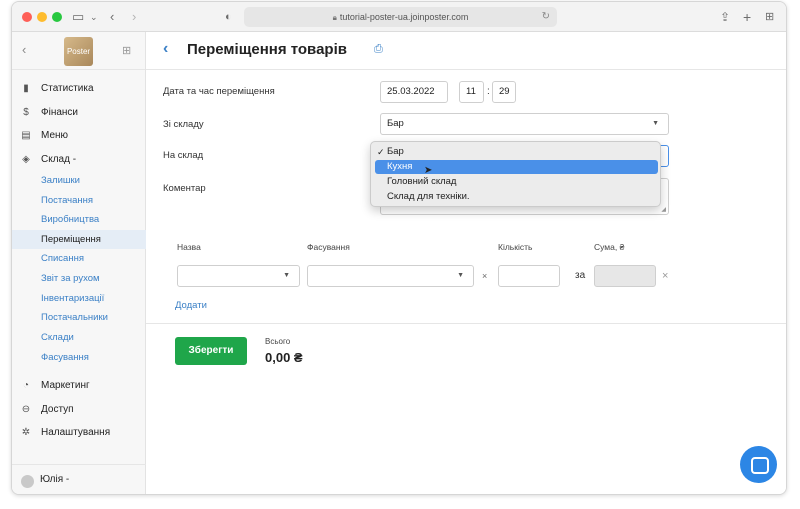 The width and height of the screenshot is (800, 509). What do you see at coordinates (59, 159) in the screenshot?
I see `sidebar-item-label: Склад -` at bounding box center [59, 159].